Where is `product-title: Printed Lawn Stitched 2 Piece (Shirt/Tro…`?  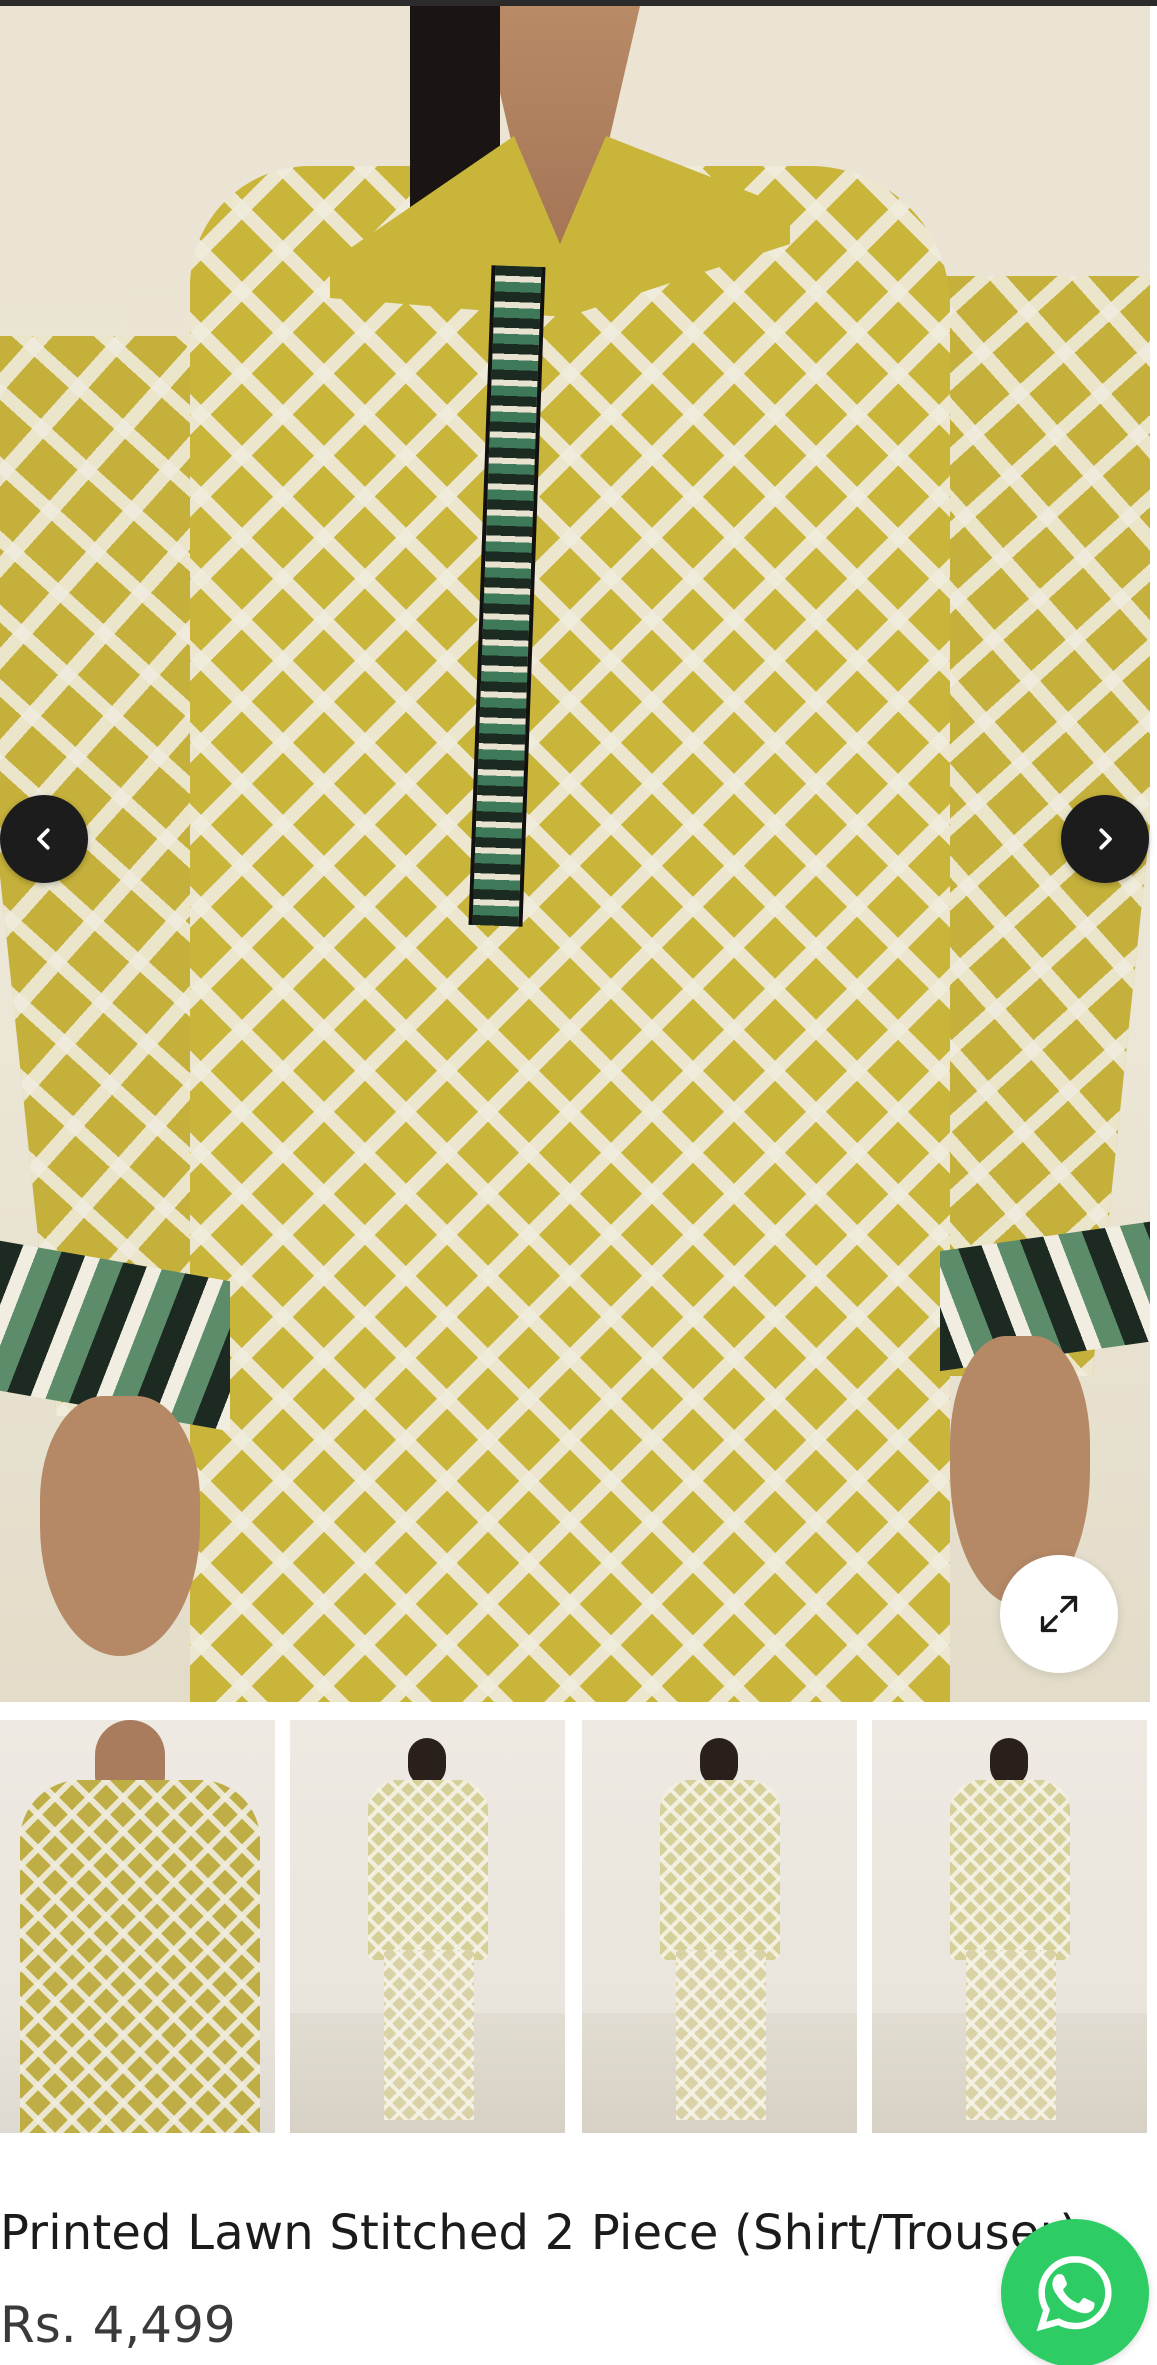
product-title: Printed Lawn Stitched 2 Piece (Shirt/Tro… is located at coordinates (539, 2233).